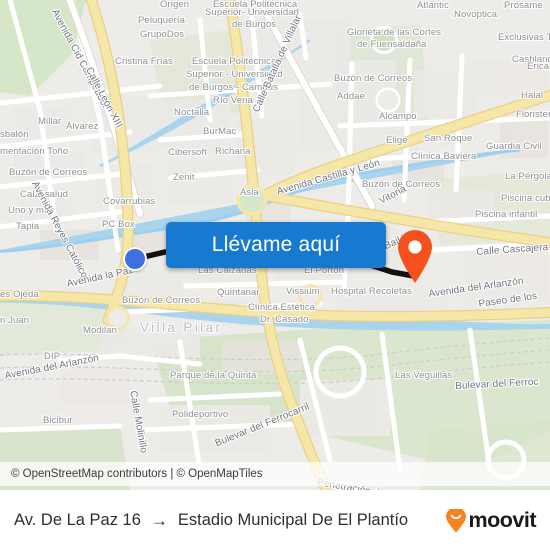  I want to click on origin-label: Av. De La Paz 16, so click(77, 520).